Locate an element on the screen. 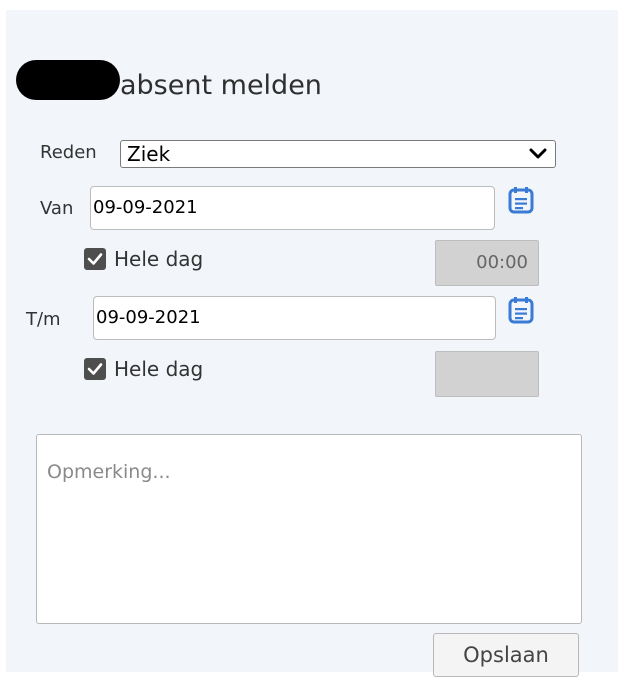 This screenshot has width=618, height=677. to-date-input: 09-09-2021 is located at coordinates (294, 318).